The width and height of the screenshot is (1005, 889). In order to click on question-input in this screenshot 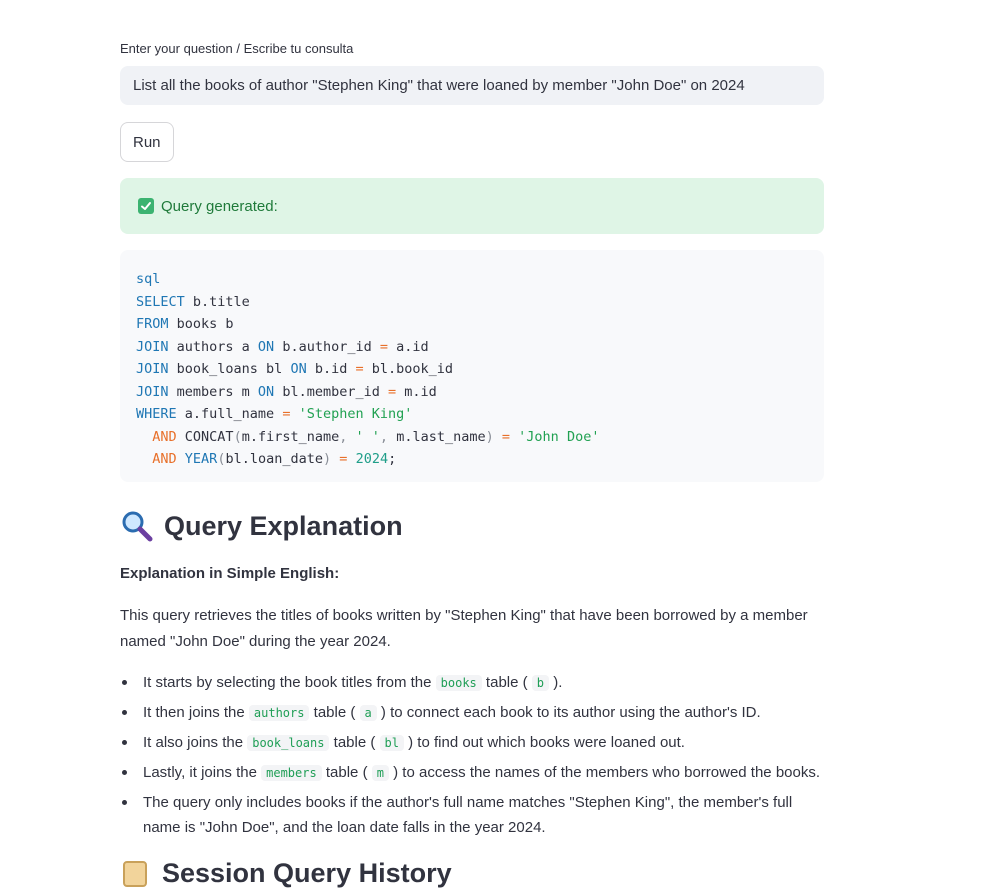, I will do `click(472, 85)`.